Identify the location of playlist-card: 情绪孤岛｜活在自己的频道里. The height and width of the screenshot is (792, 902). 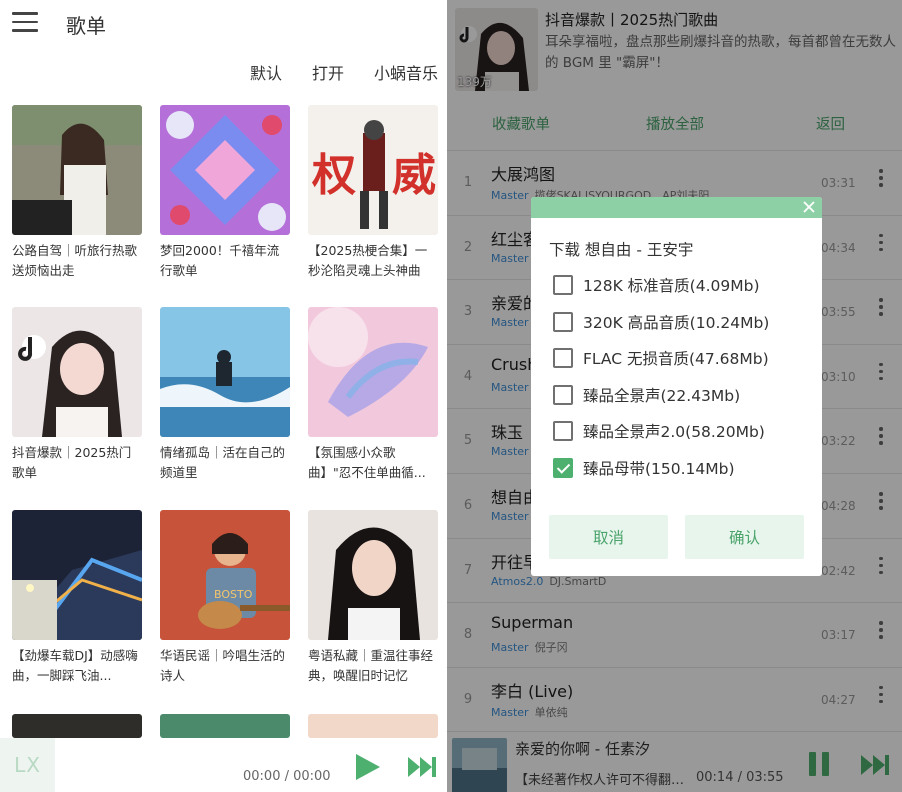
(225, 395).